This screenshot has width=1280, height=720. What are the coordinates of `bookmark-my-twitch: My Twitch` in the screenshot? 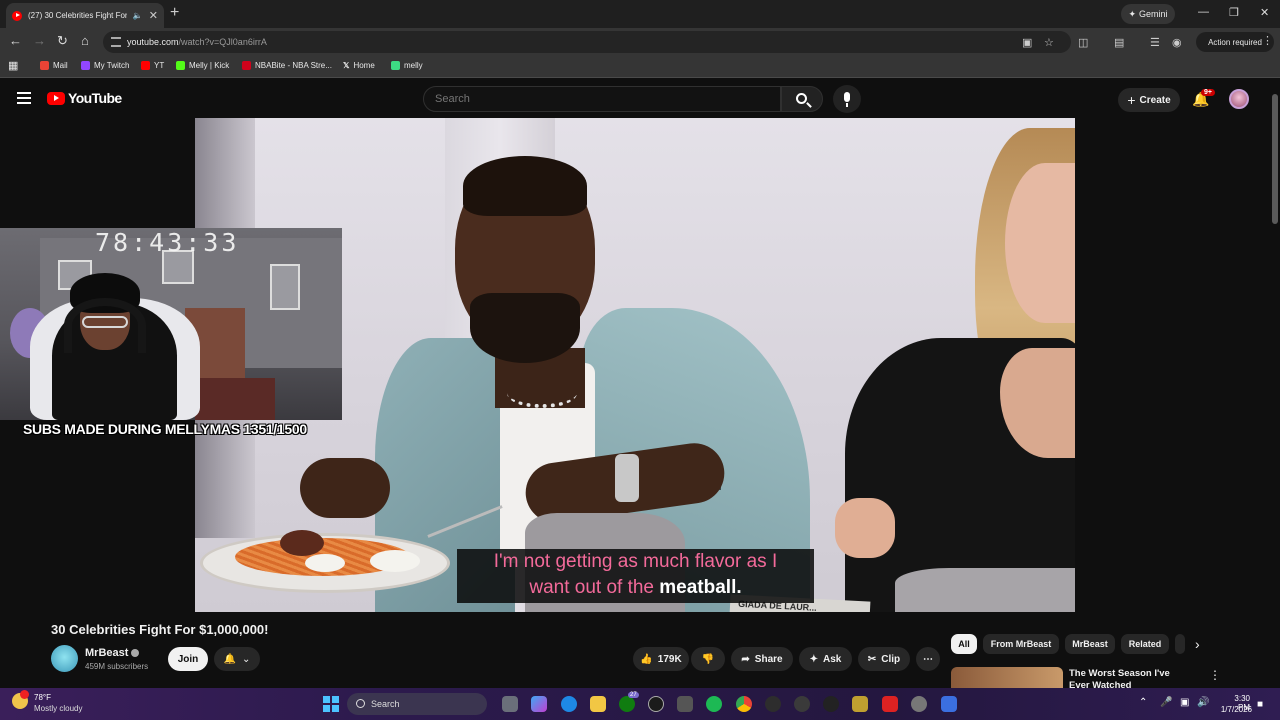 It's located at (105, 65).